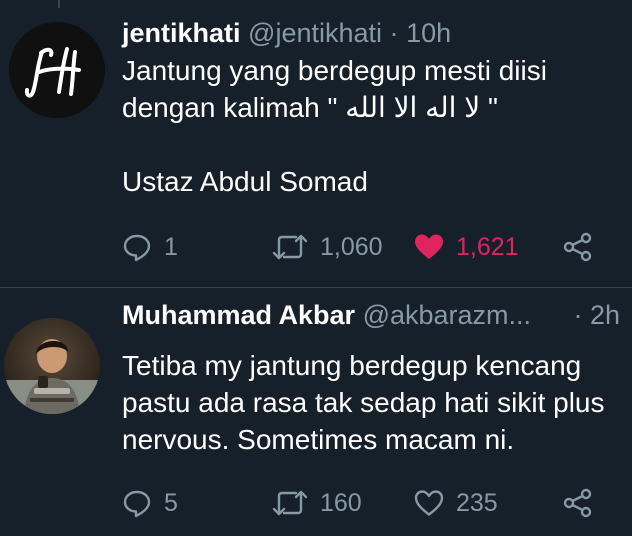 This screenshot has height=536, width=632. Describe the element at coordinates (171, 502) in the screenshot. I see `reply-count: 5` at that location.